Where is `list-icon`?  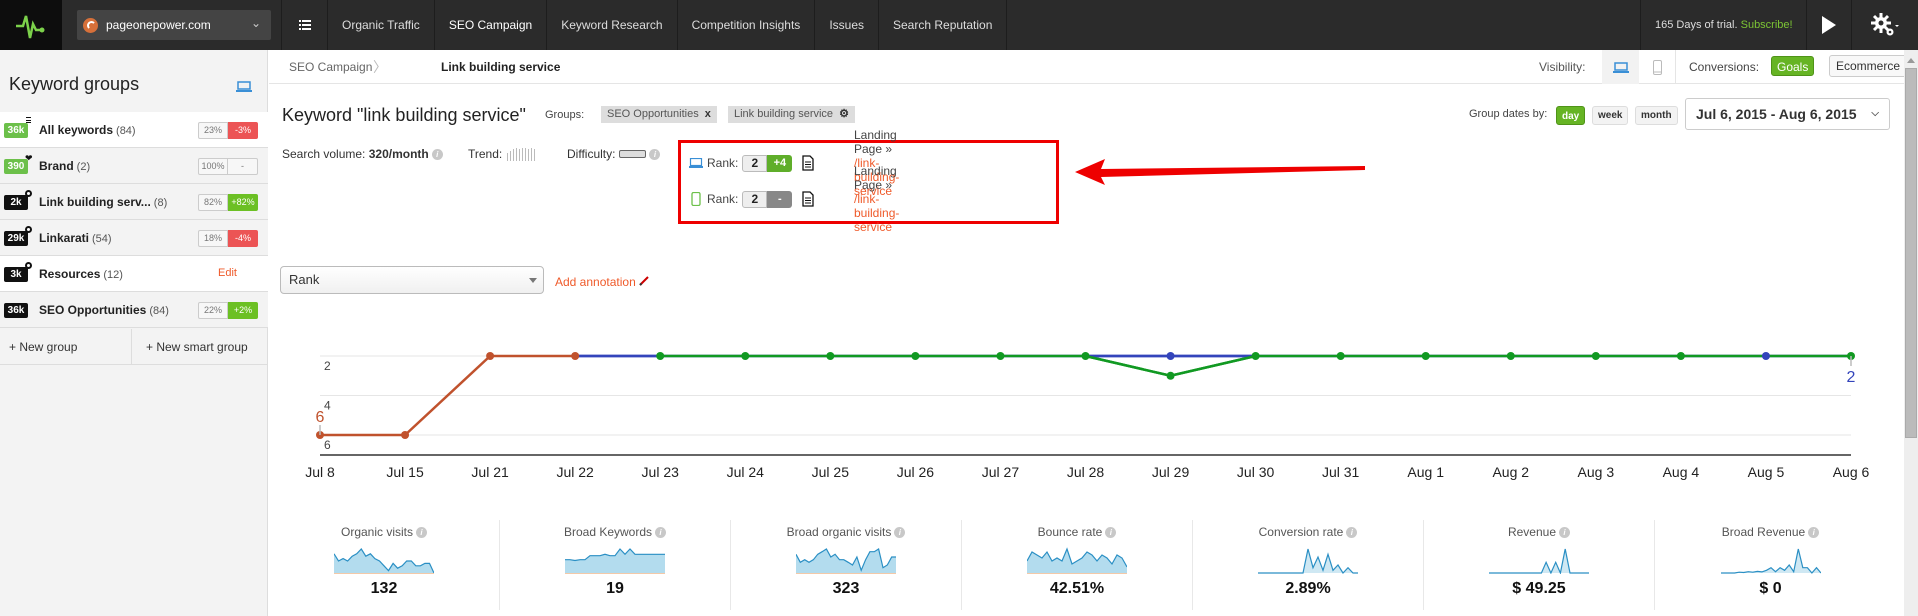
list-icon is located at coordinates (304, 25).